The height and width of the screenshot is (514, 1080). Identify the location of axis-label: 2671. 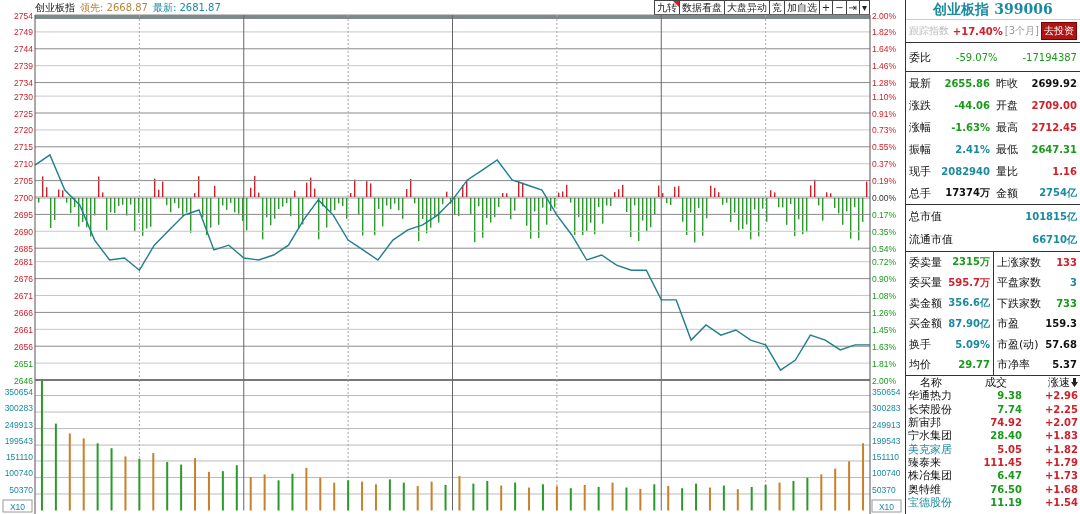
(23, 296).